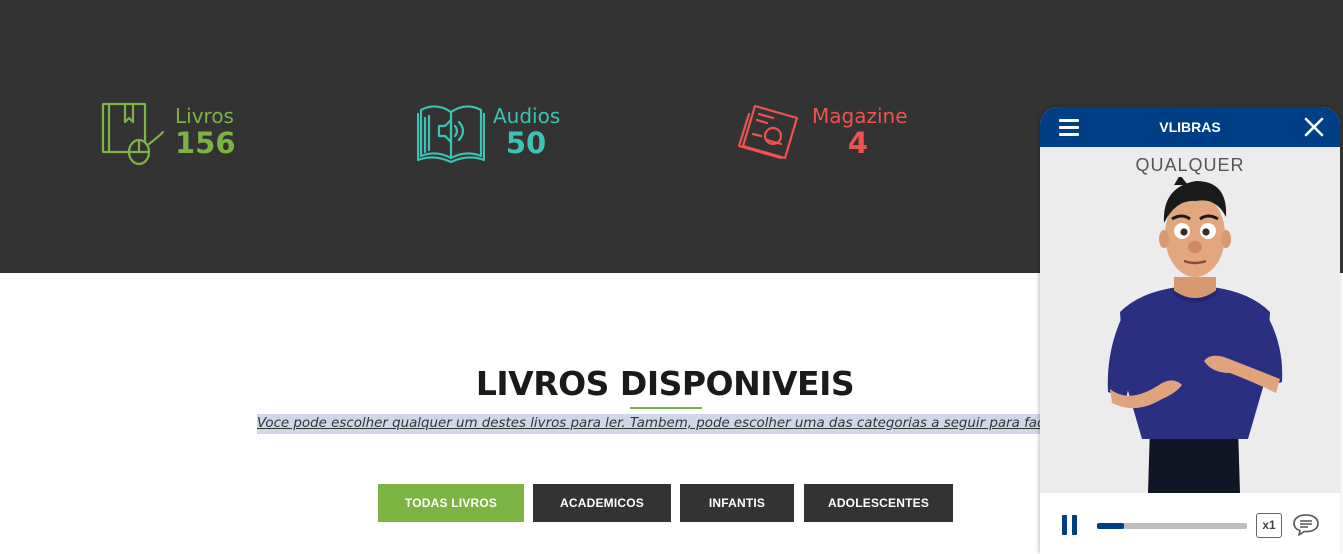 Image resolution: width=1343 pixels, height=554 pixels. What do you see at coordinates (451, 503) in the screenshot?
I see `filter-todas-livros-button: TODAS LIVROS` at bounding box center [451, 503].